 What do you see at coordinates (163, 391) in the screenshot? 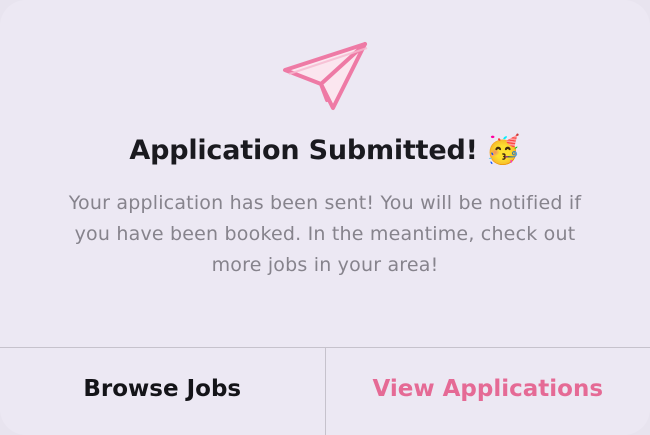
I see `browse-jobs-button: Browse Jobs` at bounding box center [163, 391].